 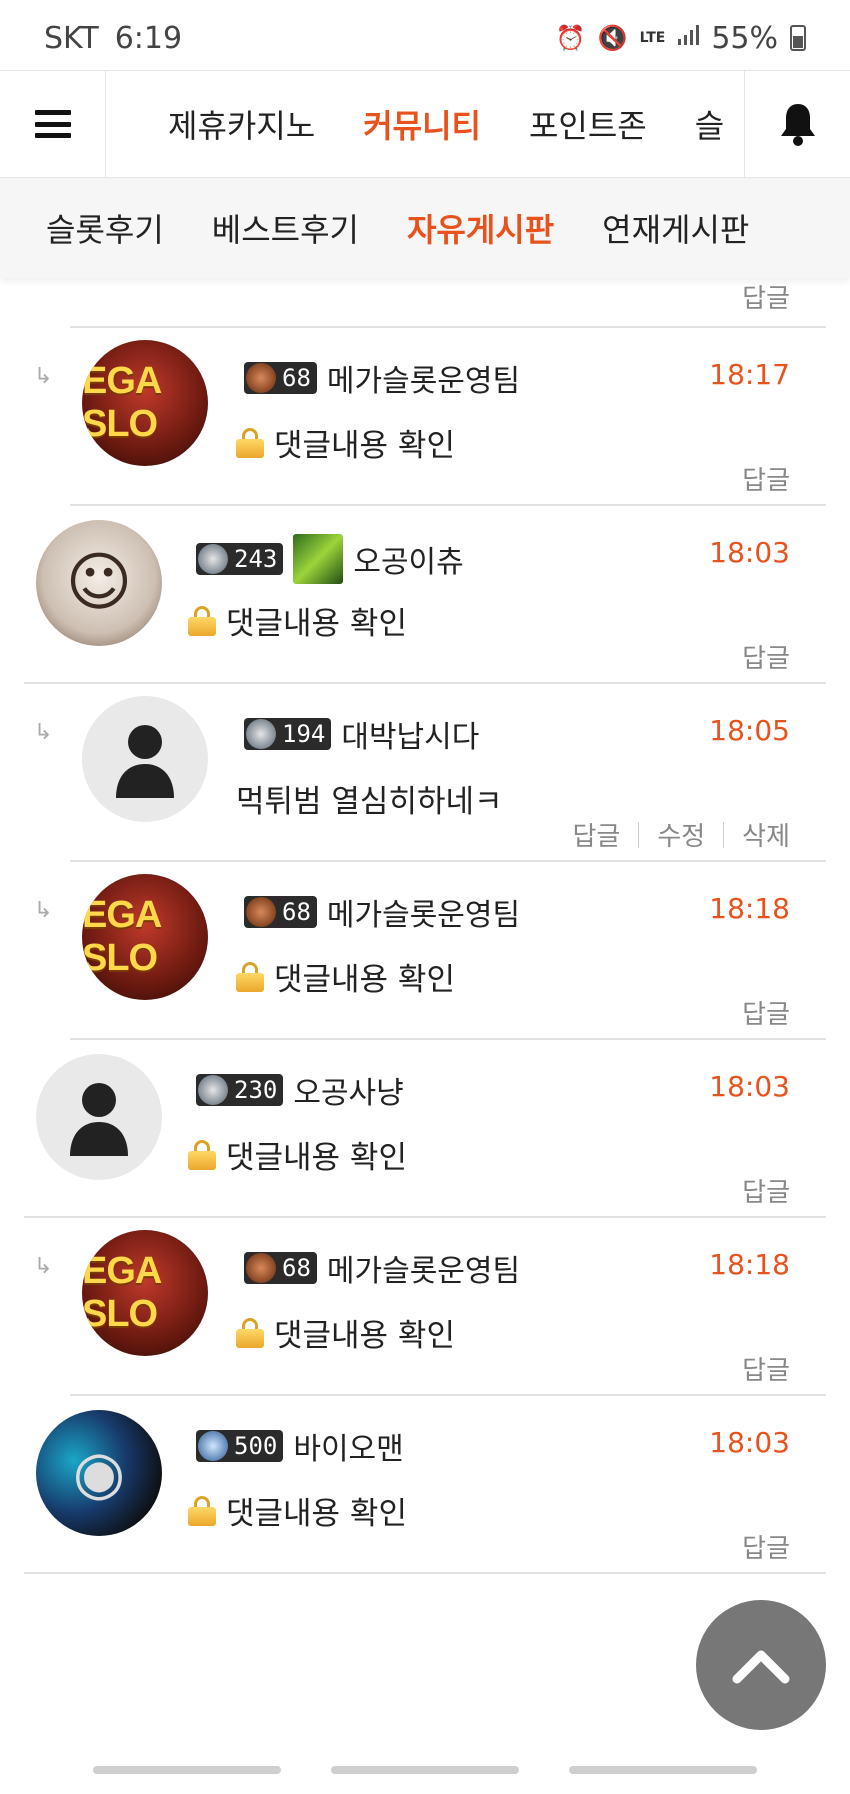 What do you see at coordinates (744, 38) in the screenshot?
I see `battery-percent: 55%` at bounding box center [744, 38].